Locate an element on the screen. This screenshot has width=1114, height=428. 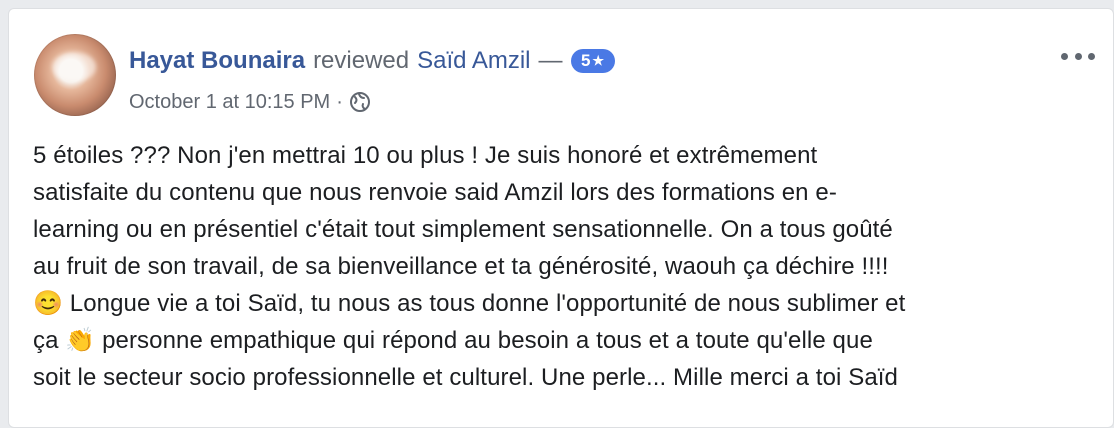
post-meta: October 1 at 10:15 PM · is located at coordinates (250, 102).